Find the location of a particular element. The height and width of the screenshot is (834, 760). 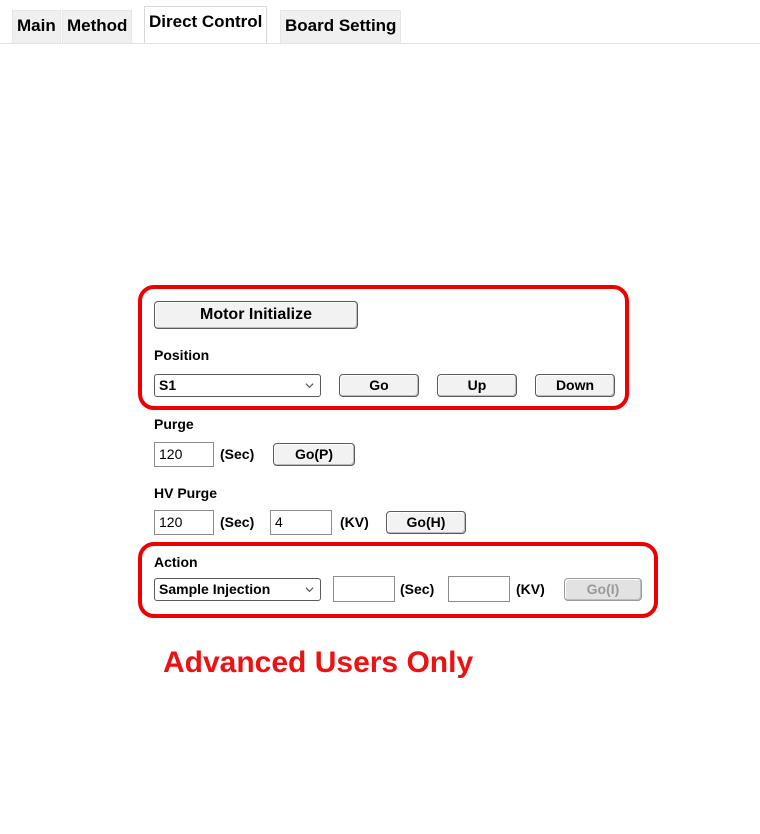

purge-seconds-field: 120 is located at coordinates (184, 454).